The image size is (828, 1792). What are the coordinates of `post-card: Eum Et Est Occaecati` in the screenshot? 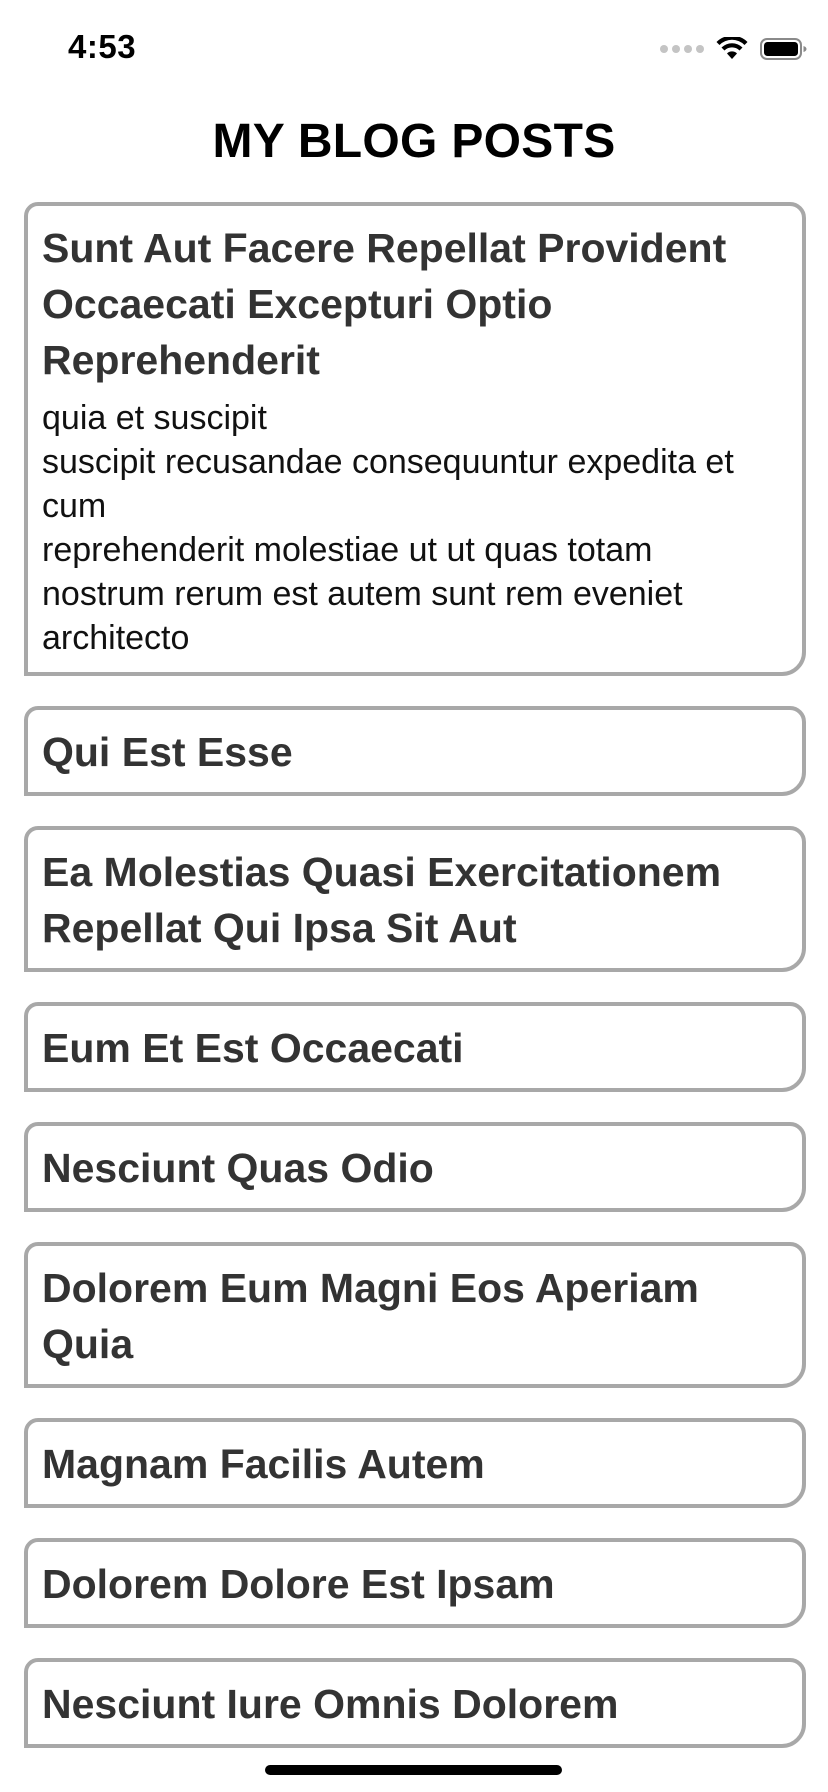 It's located at (415, 1047).